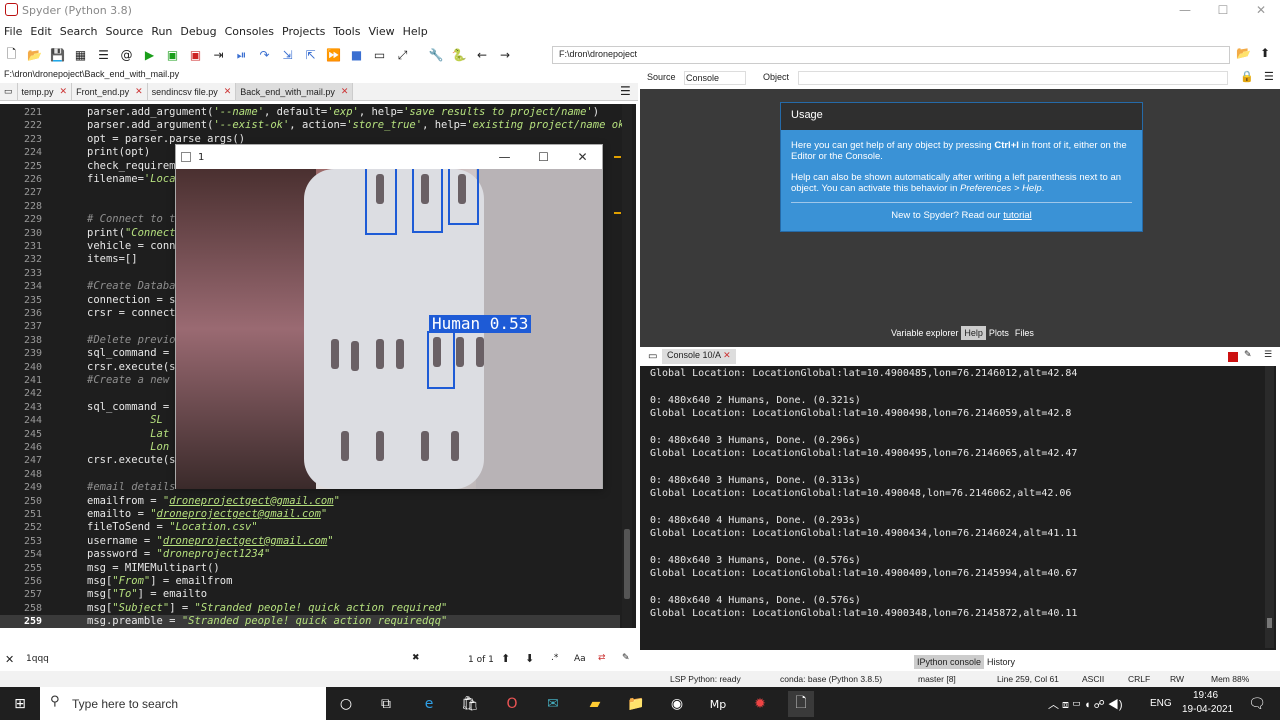 Image resolution: width=1280 pixels, height=720 pixels. Describe the element at coordinates (801, 704) in the screenshot. I see `active-window-icon: 🗋` at that location.